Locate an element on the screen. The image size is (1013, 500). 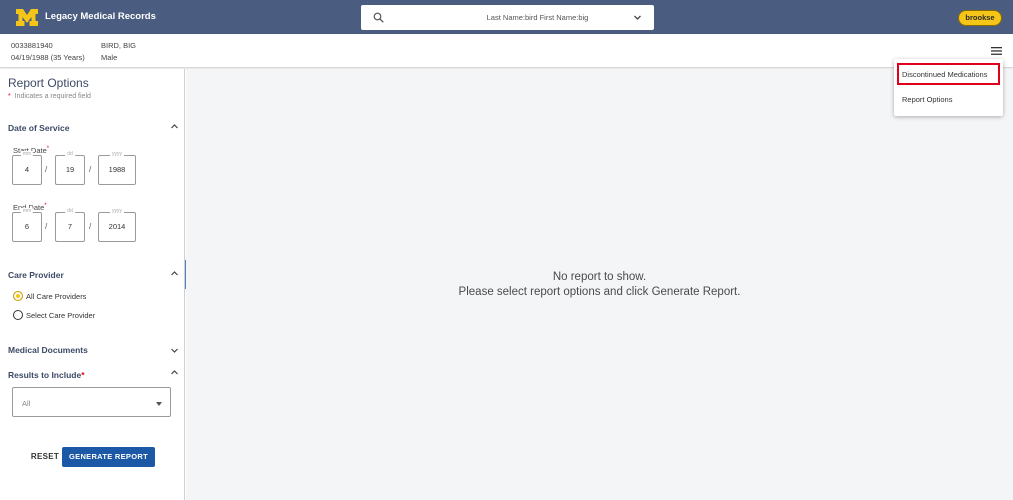
required-star: * is located at coordinates (9, 96).